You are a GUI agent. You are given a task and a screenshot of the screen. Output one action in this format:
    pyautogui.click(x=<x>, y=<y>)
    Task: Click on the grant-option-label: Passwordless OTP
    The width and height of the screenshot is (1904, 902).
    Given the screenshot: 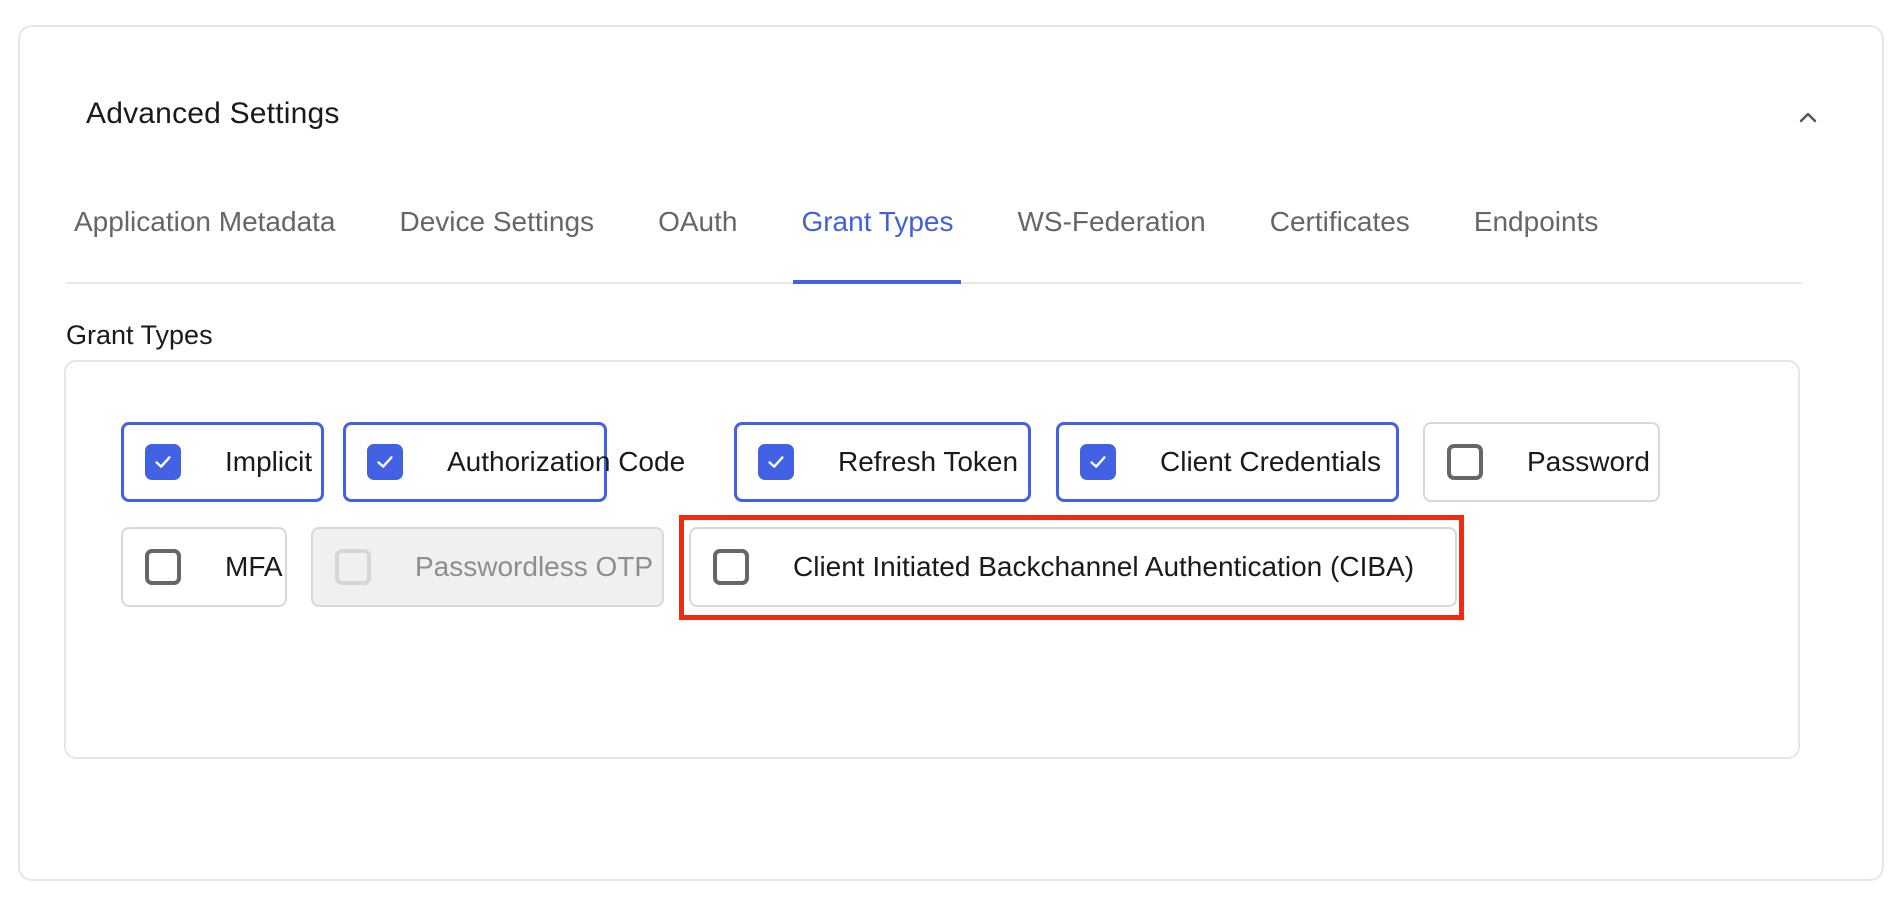 What is the action you would take?
    pyautogui.click(x=534, y=566)
    